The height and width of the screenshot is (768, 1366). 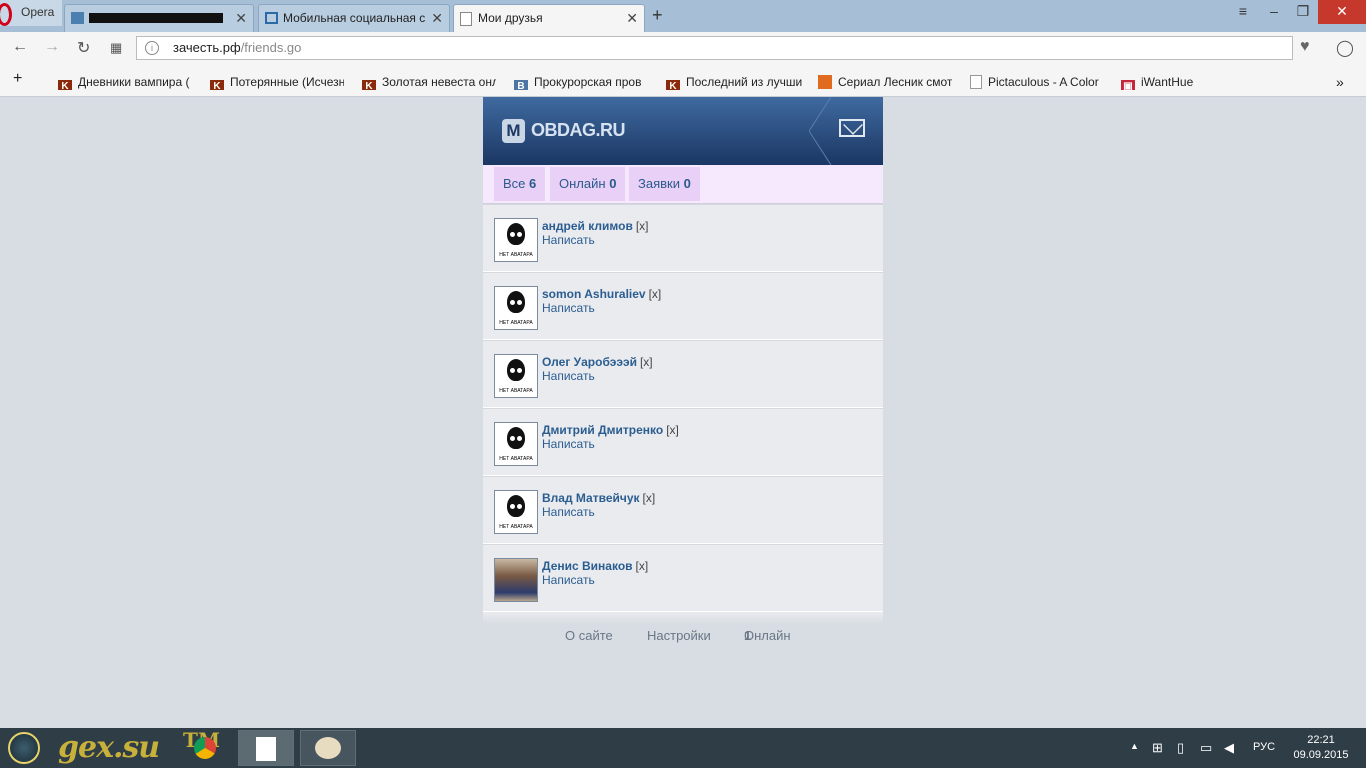 What do you see at coordinates (1342, 12) in the screenshot?
I see `window-close-icon: ✕` at bounding box center [1342, 12].